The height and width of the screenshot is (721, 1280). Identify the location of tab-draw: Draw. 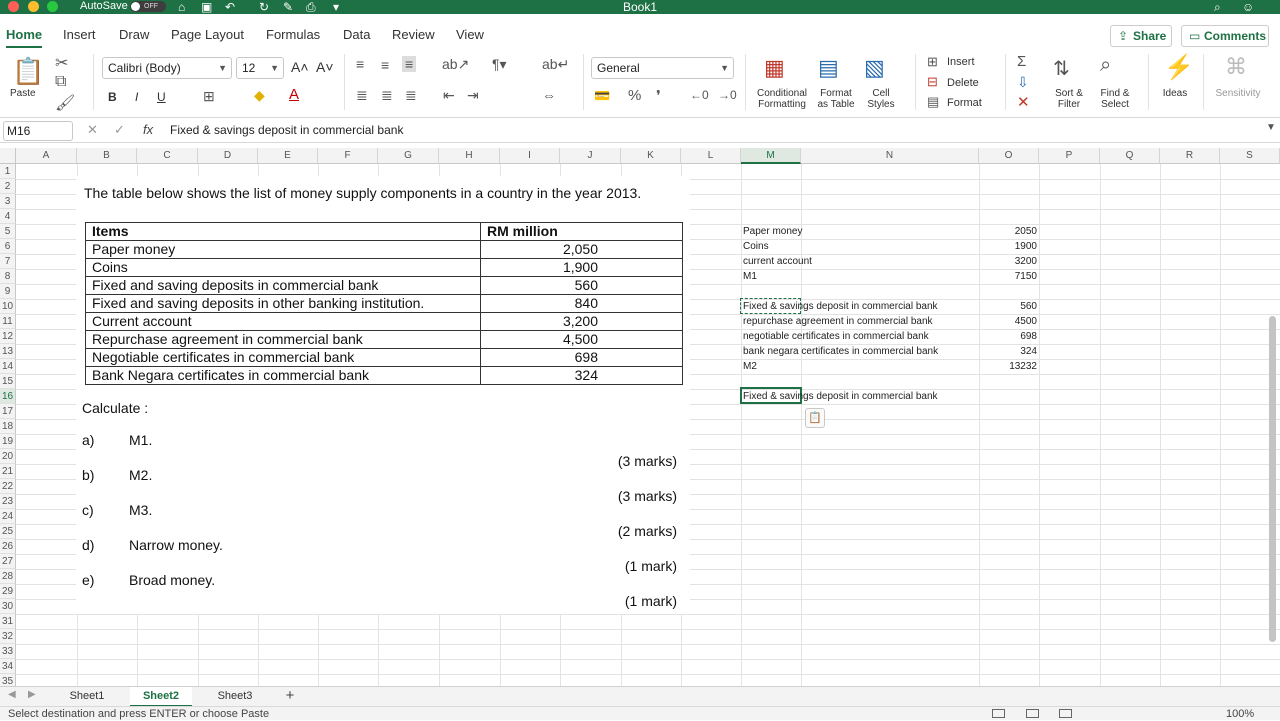
(134, 34).